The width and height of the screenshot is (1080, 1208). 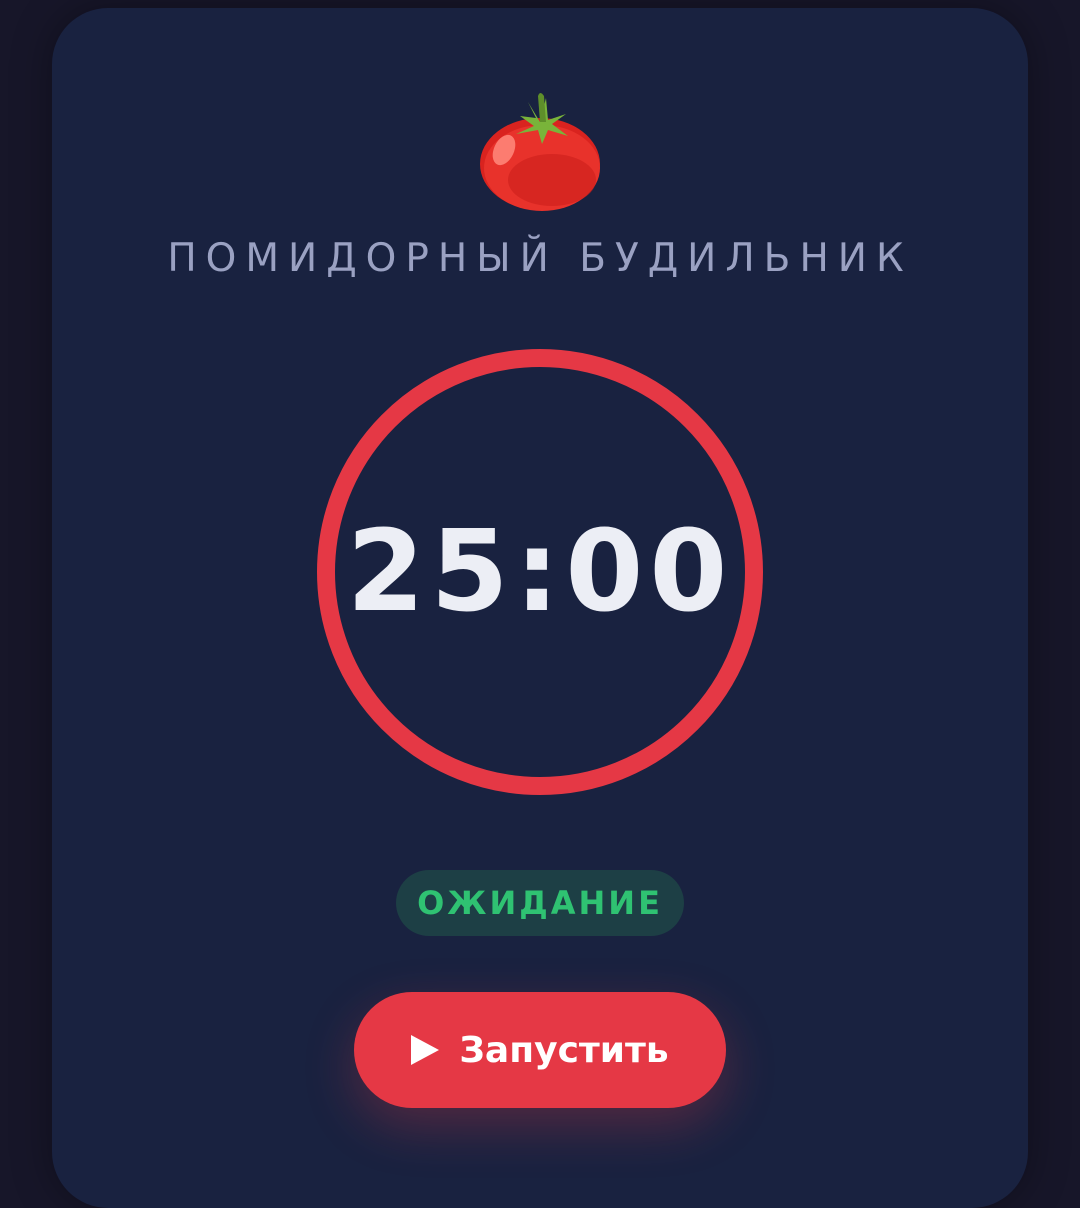 I want to click on status-badge: ОЖИДАНИЕ, so click(x=540, y=903).